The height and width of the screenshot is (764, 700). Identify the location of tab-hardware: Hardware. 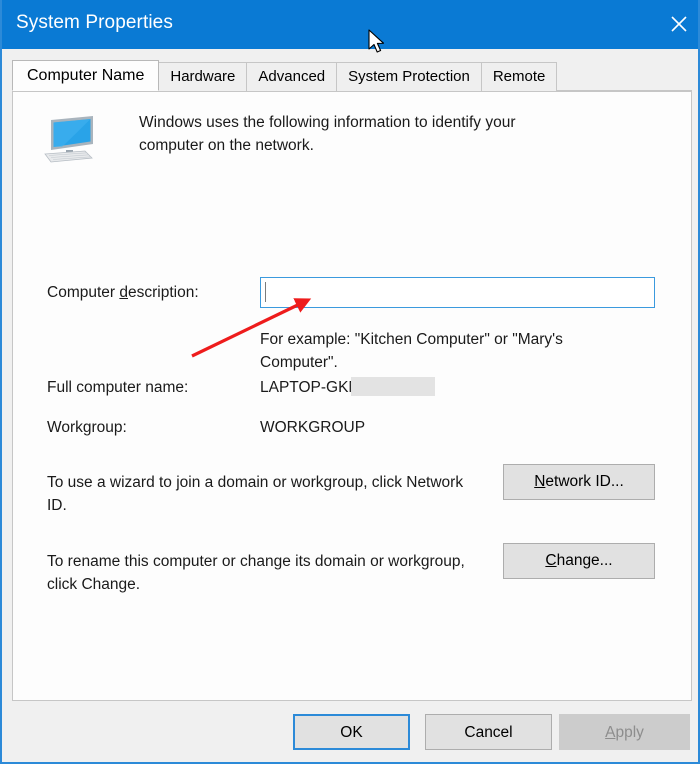
(203, 76).